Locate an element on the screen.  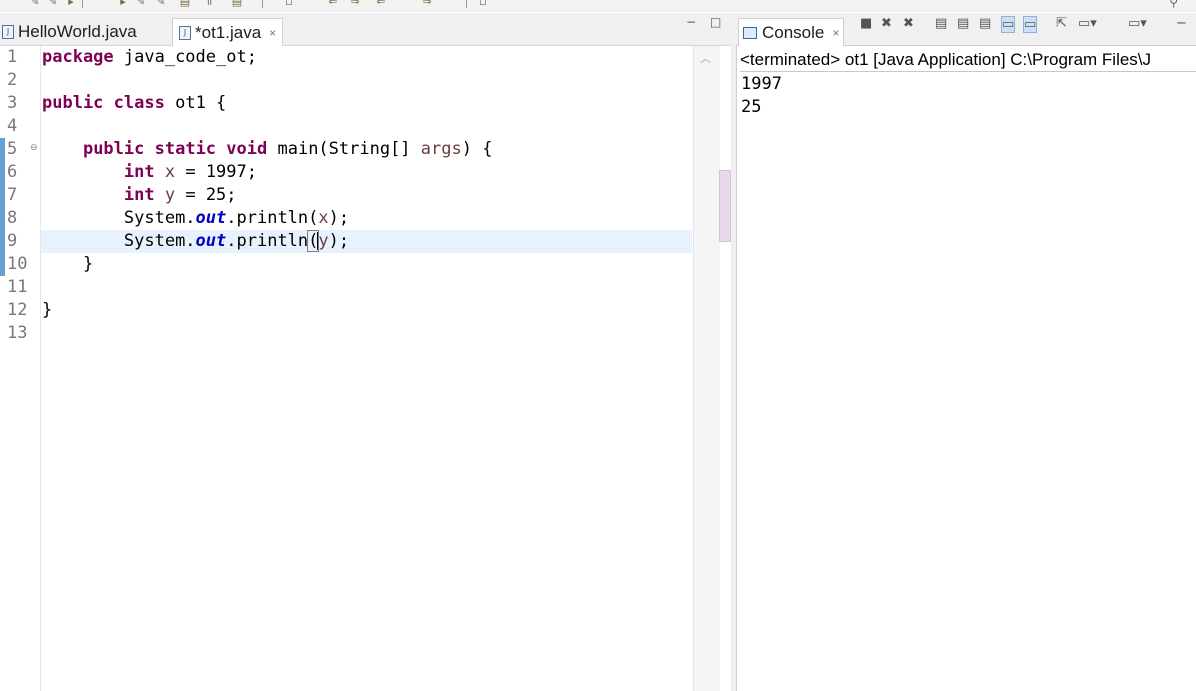
change-marker is located at coordinates (2, 207).